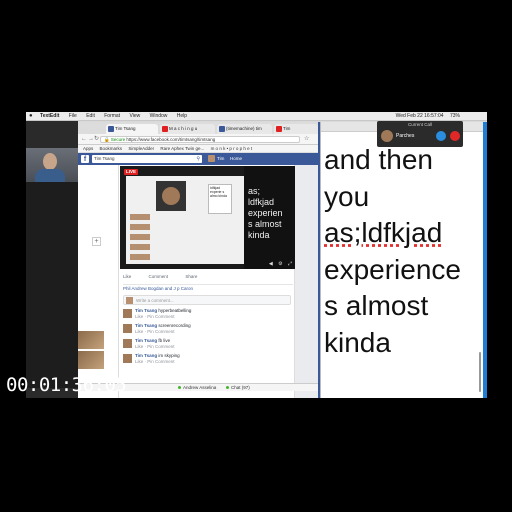 This screenshot has width=512, height=512. Describe the element at coordinates (73, 116) in the screenshot. I see `menu-file: File` at that location.